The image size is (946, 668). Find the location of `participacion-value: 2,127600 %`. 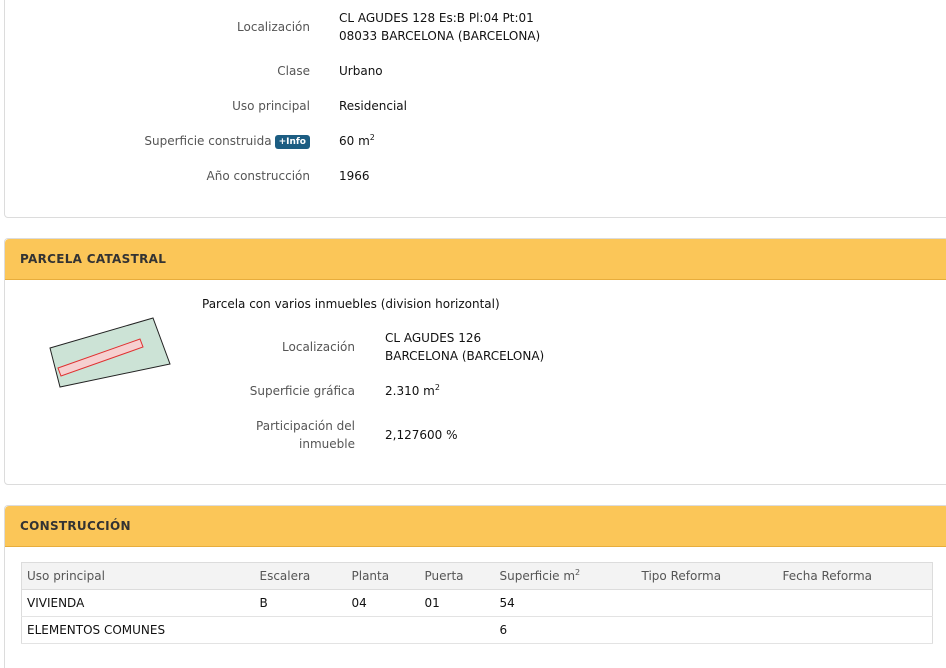

participacion-value: 2,127600 % is located at coordinates (421, 435).